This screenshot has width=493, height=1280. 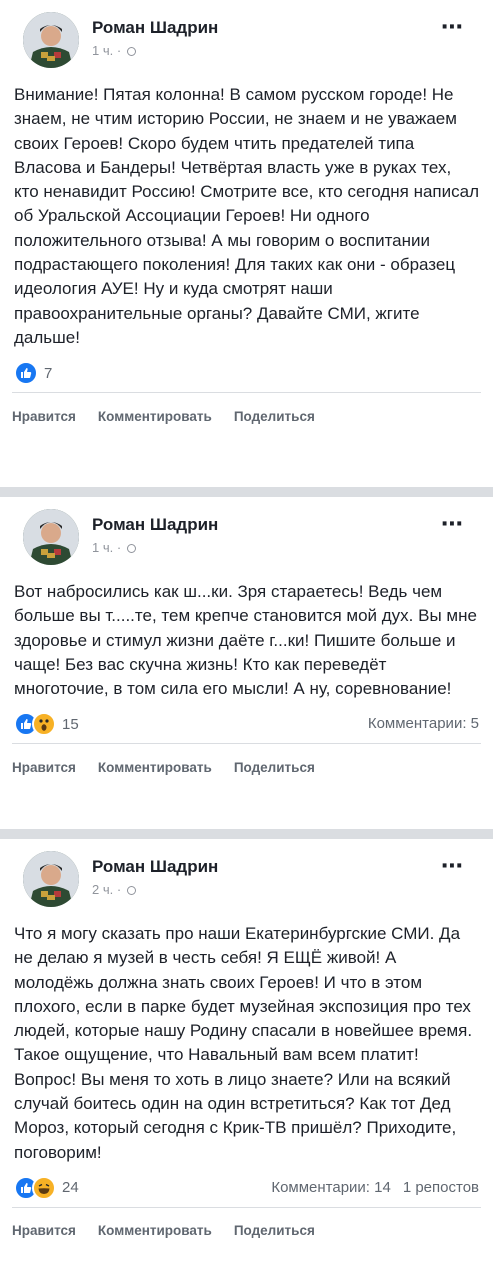 What do you see at coordinates (70, 724) in the screenshot?
I see `reaction-count: 15` at bounding box center [70, 724].